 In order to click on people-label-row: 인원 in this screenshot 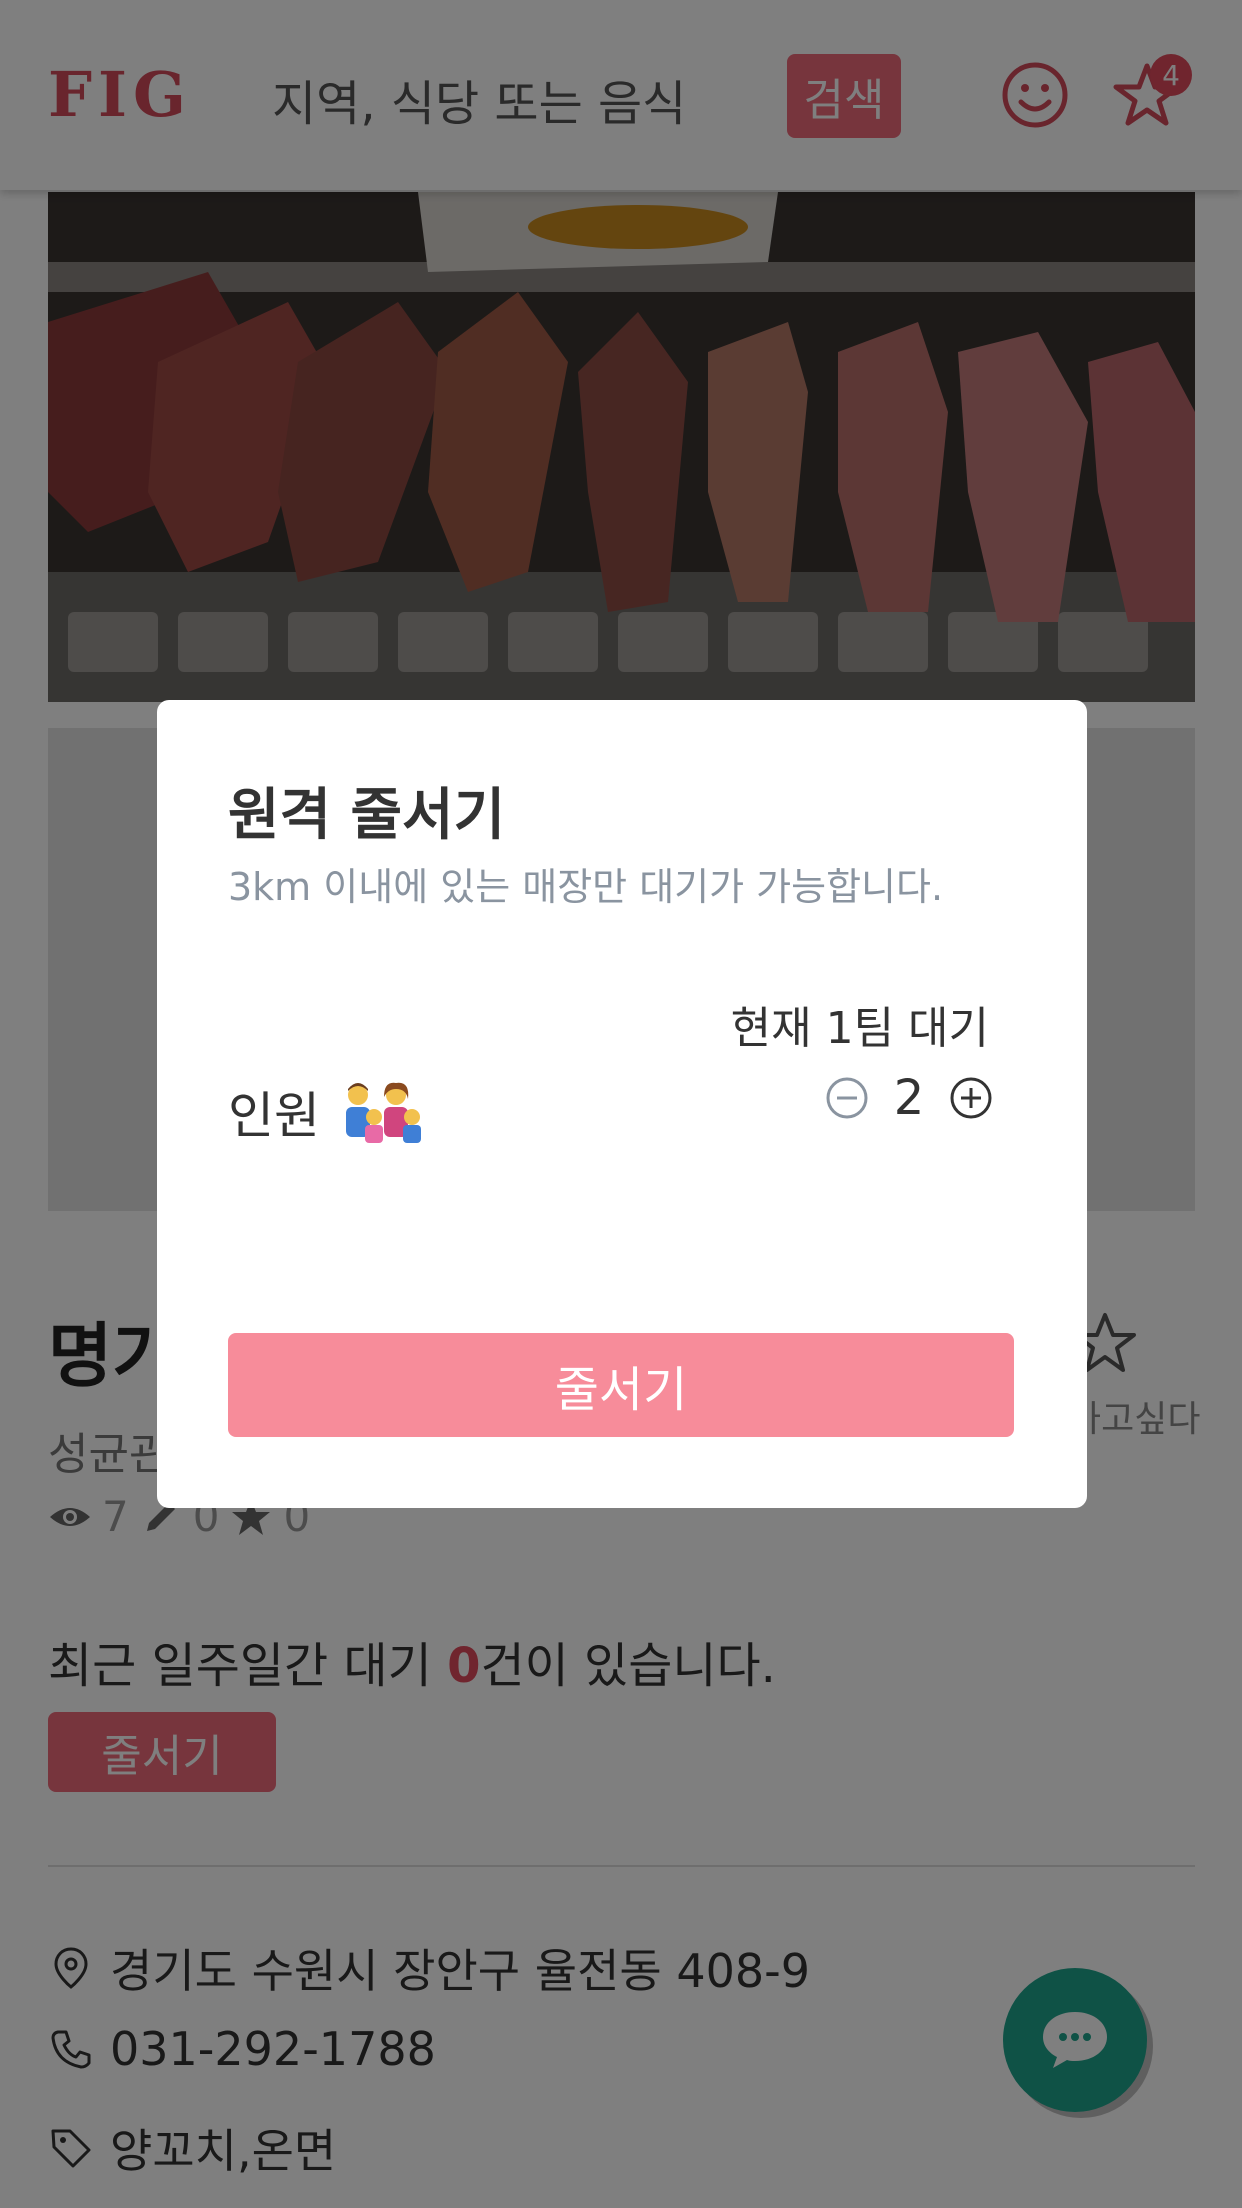, I will do `click(327, 1112)`.